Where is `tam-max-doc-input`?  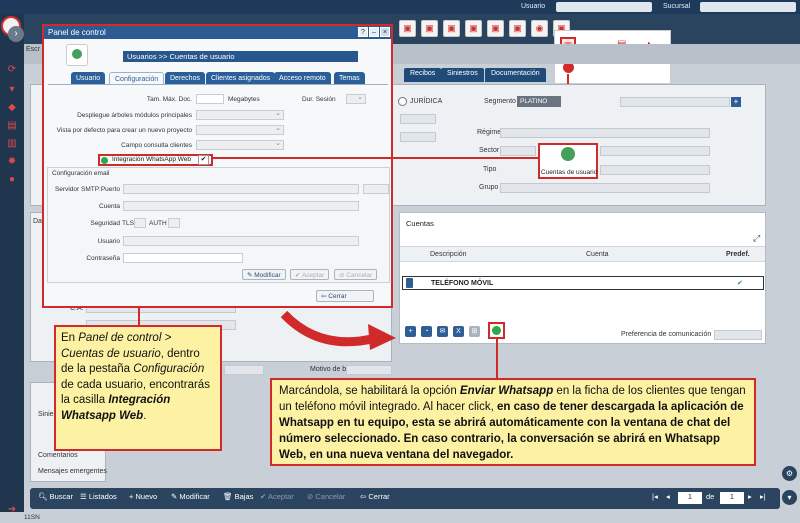 tam-max-doc-input is located at coordinates (210, 99).